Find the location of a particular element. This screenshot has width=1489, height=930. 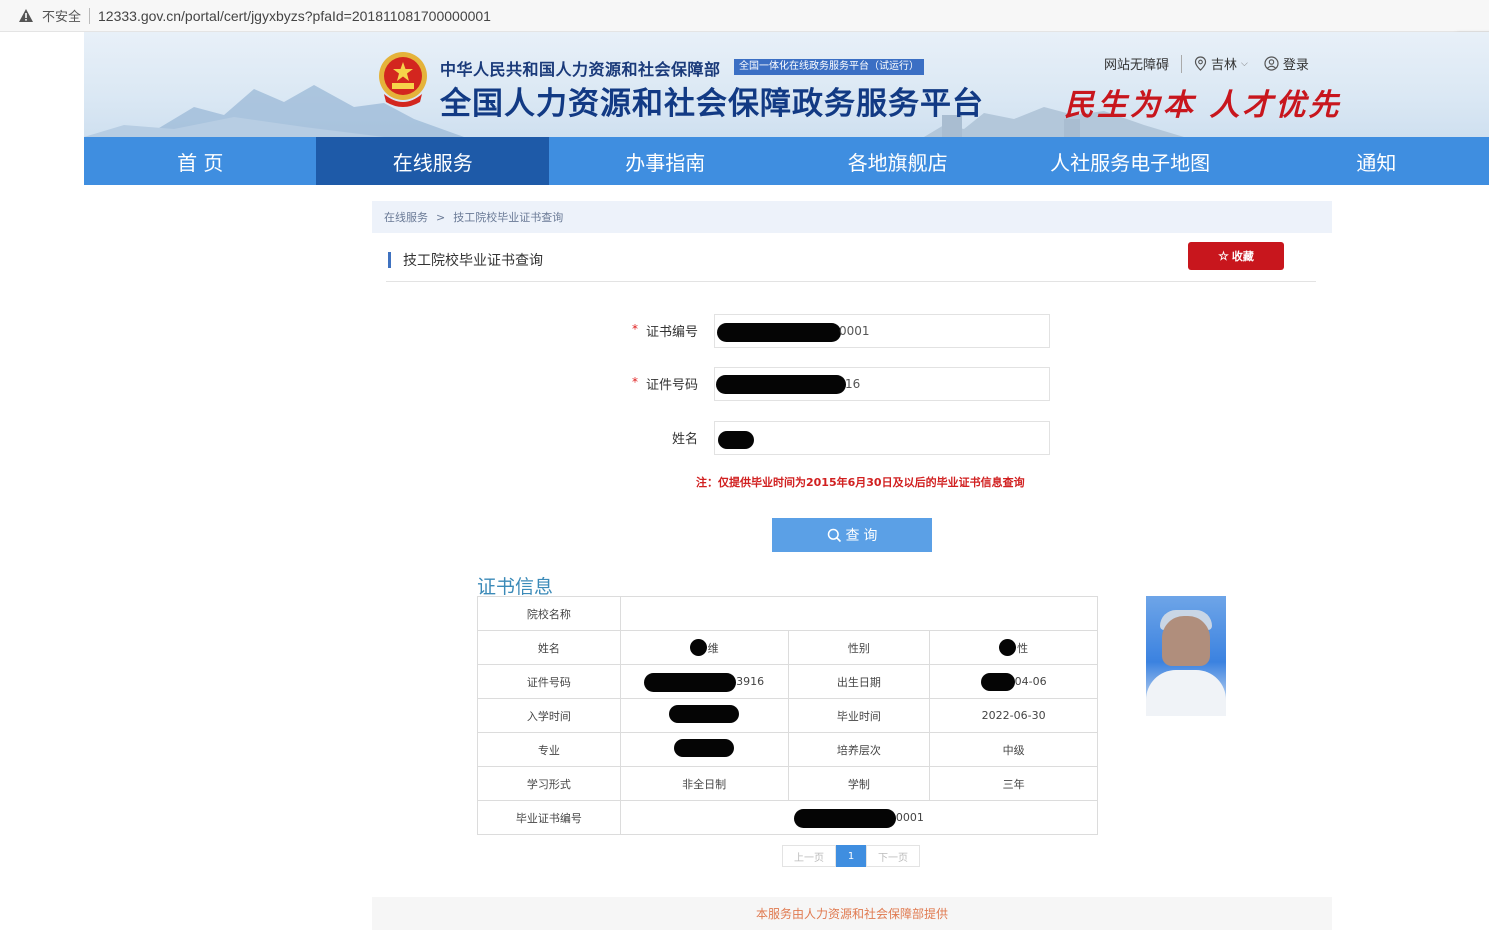

cert-no-input: 0001 is located at coordinates (882, 331).